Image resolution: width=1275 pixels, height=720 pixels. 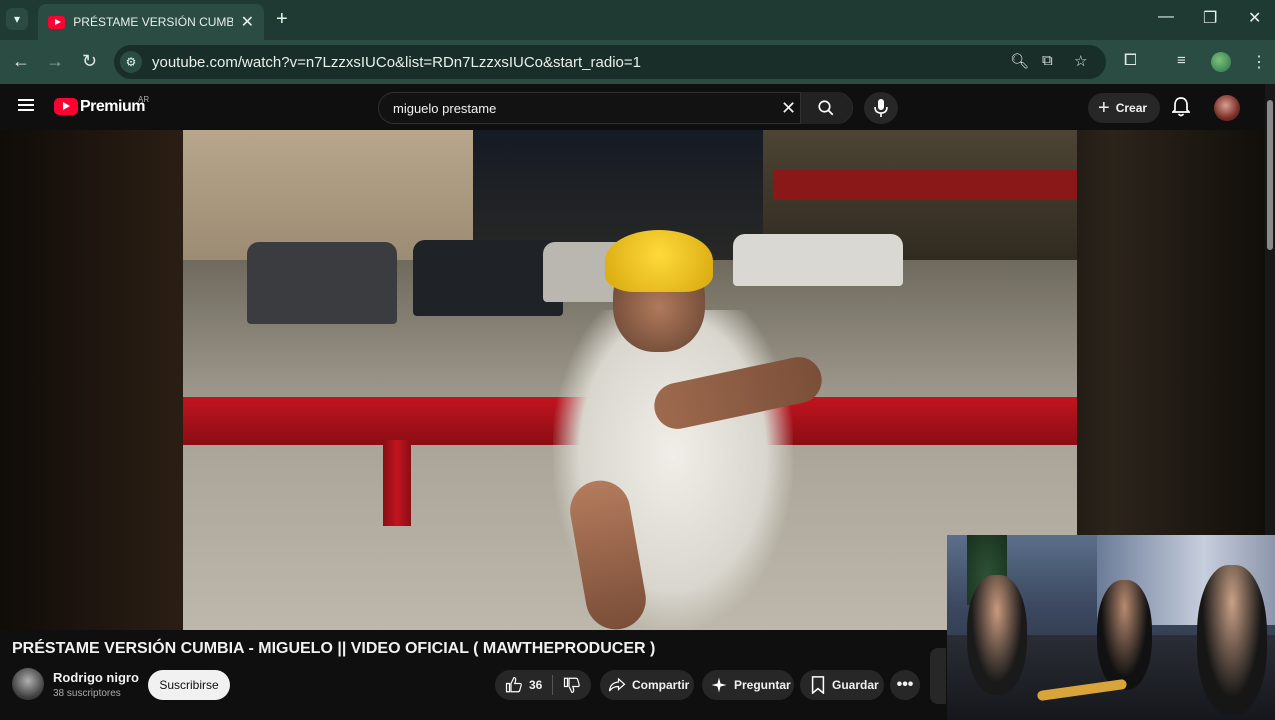 I want to click on tab-close-icon: ✕, so click(x=247, y=22).